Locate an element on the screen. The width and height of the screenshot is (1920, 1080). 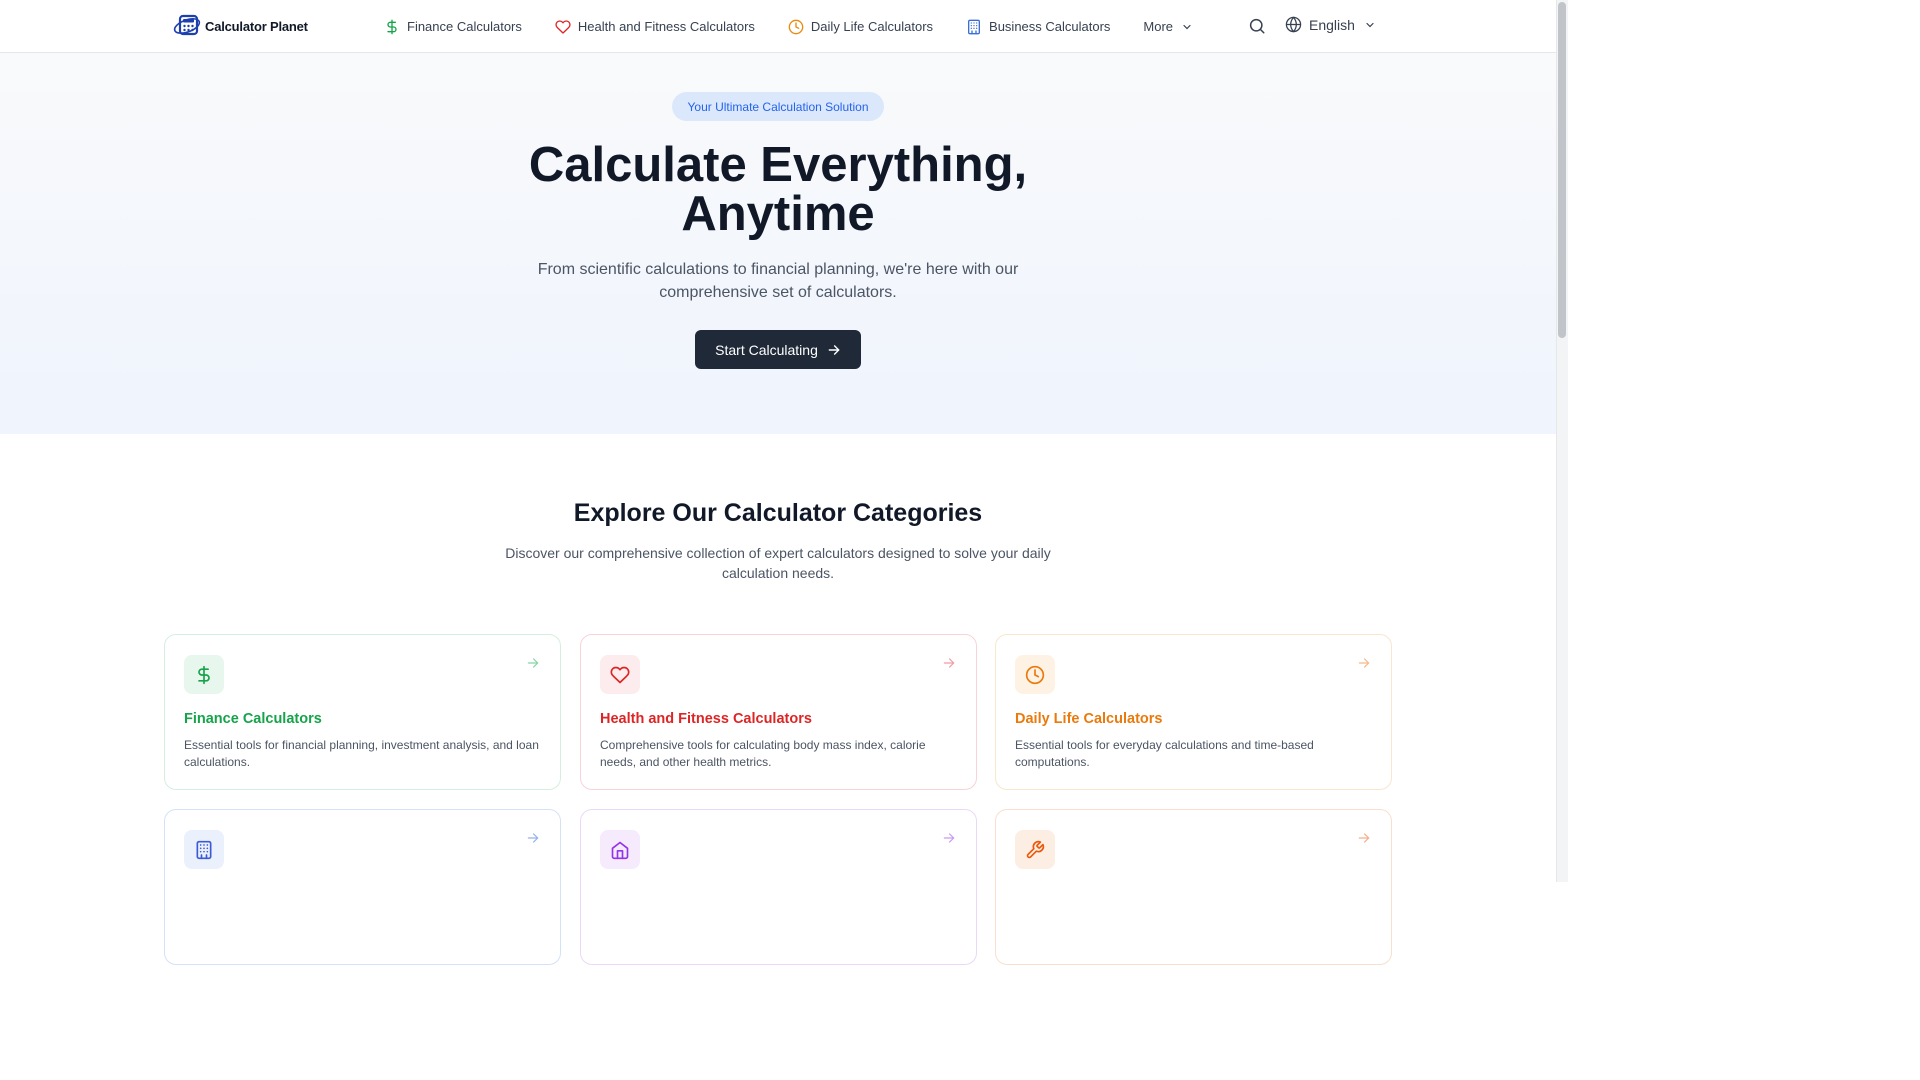
wrench-icon is located at coordinates (1035, 849).